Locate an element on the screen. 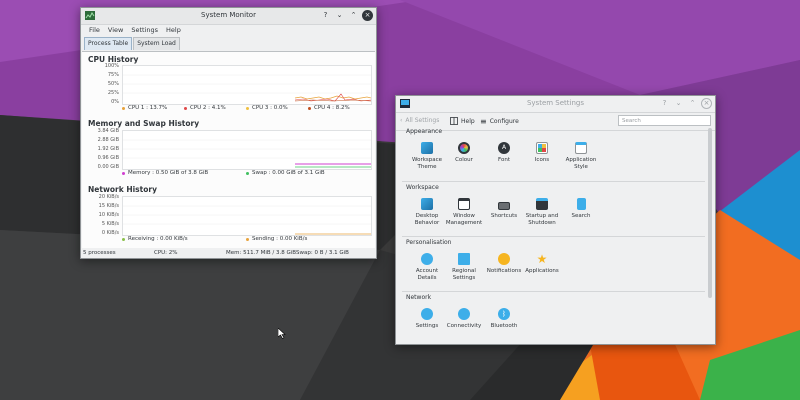 The width and height of the screenshot is (800, 400). status-memory: Mem: 511.7 MiB / 3.8 GiB is located at coordinates (261, 253).